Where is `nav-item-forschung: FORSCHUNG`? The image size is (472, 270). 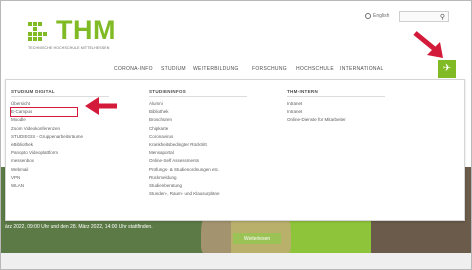
nav-item-forschung: FORSCHUNG is located at coordinates (269, 69).